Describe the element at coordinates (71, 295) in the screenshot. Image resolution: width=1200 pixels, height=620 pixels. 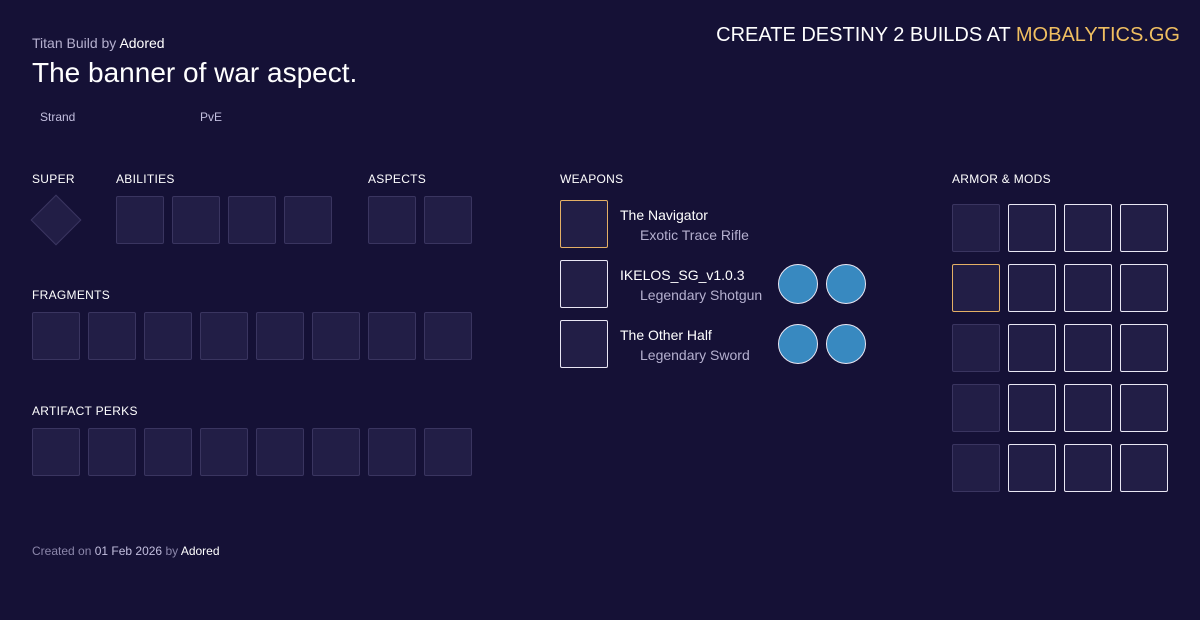
I see `fragments-section-label: FRAGMENTS` at that location.